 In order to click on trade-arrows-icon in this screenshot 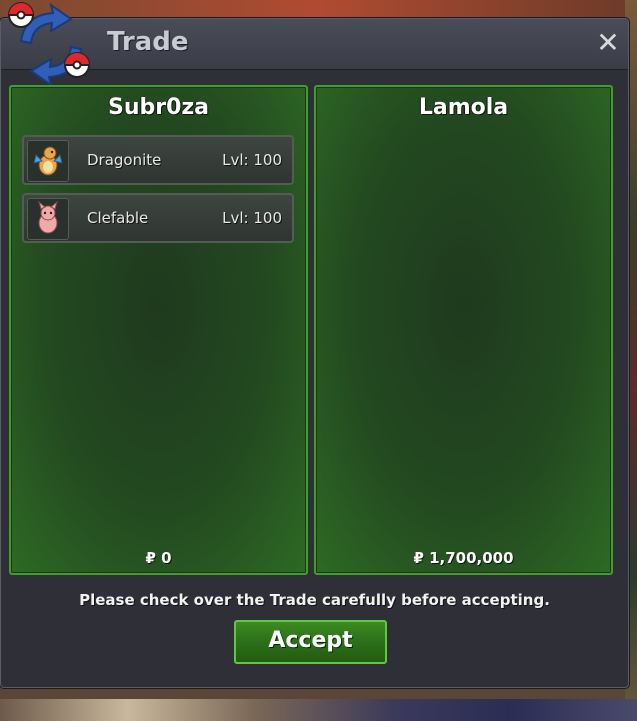, I will do `click(49, 45)`.